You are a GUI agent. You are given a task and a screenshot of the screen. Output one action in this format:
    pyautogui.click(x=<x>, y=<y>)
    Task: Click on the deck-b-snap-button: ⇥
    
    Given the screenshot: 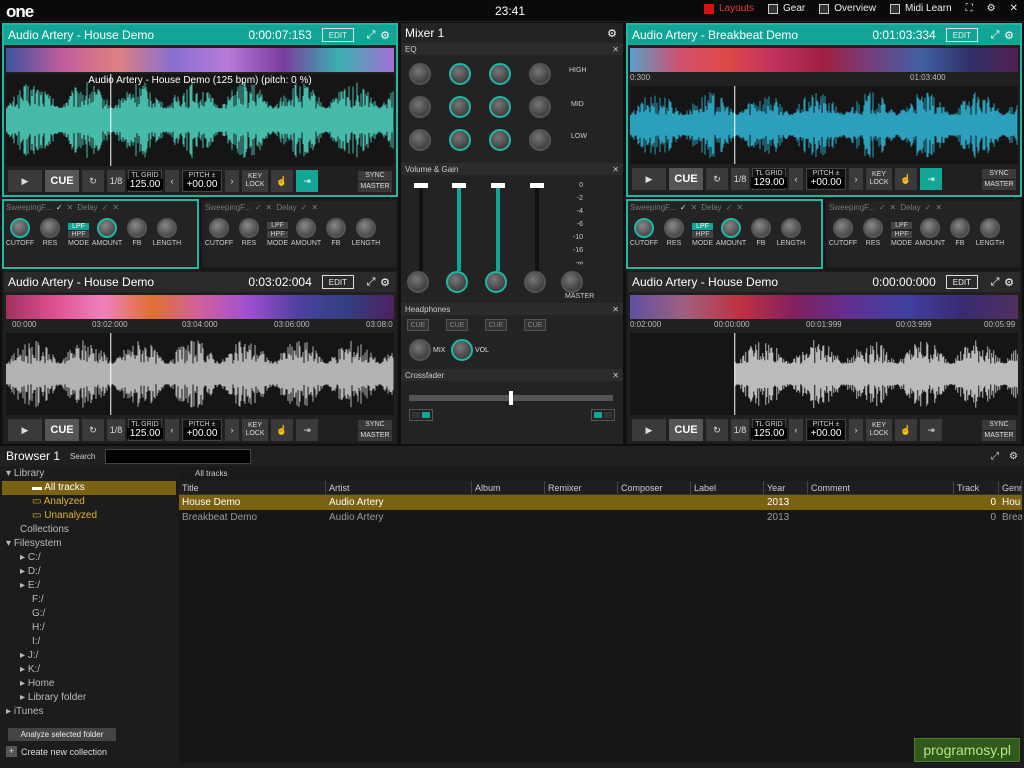 What is the action you would take?
    pyautogui.click(x=931, y=179)
    